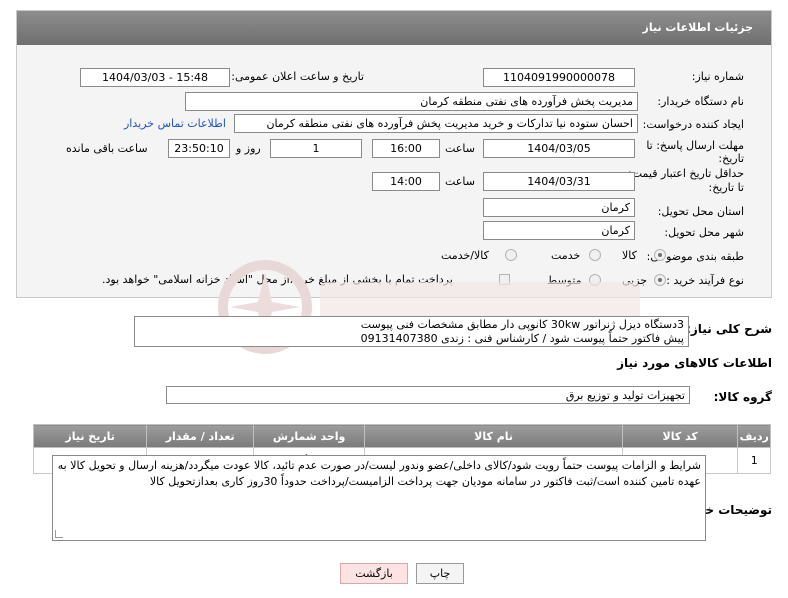  I want to click on send-time-word: ساعت, so click(460, 148).